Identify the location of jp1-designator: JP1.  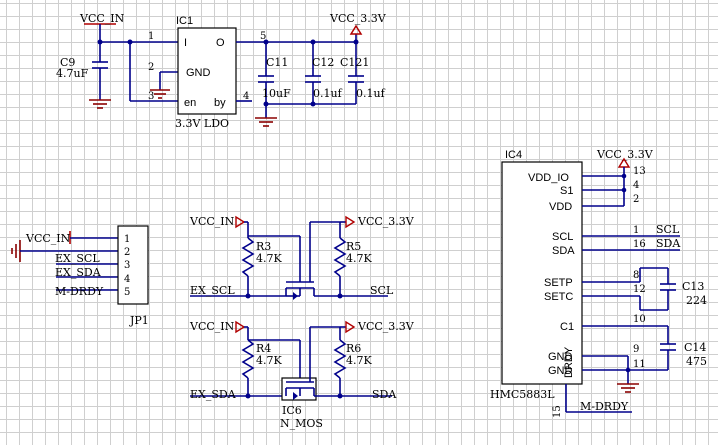
(139, 320).